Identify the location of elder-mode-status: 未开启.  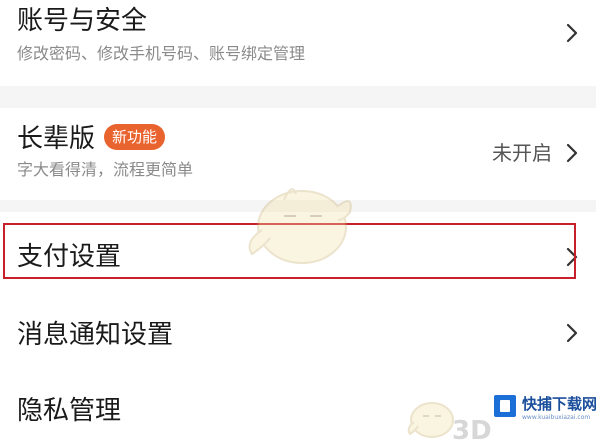
(522, 153).